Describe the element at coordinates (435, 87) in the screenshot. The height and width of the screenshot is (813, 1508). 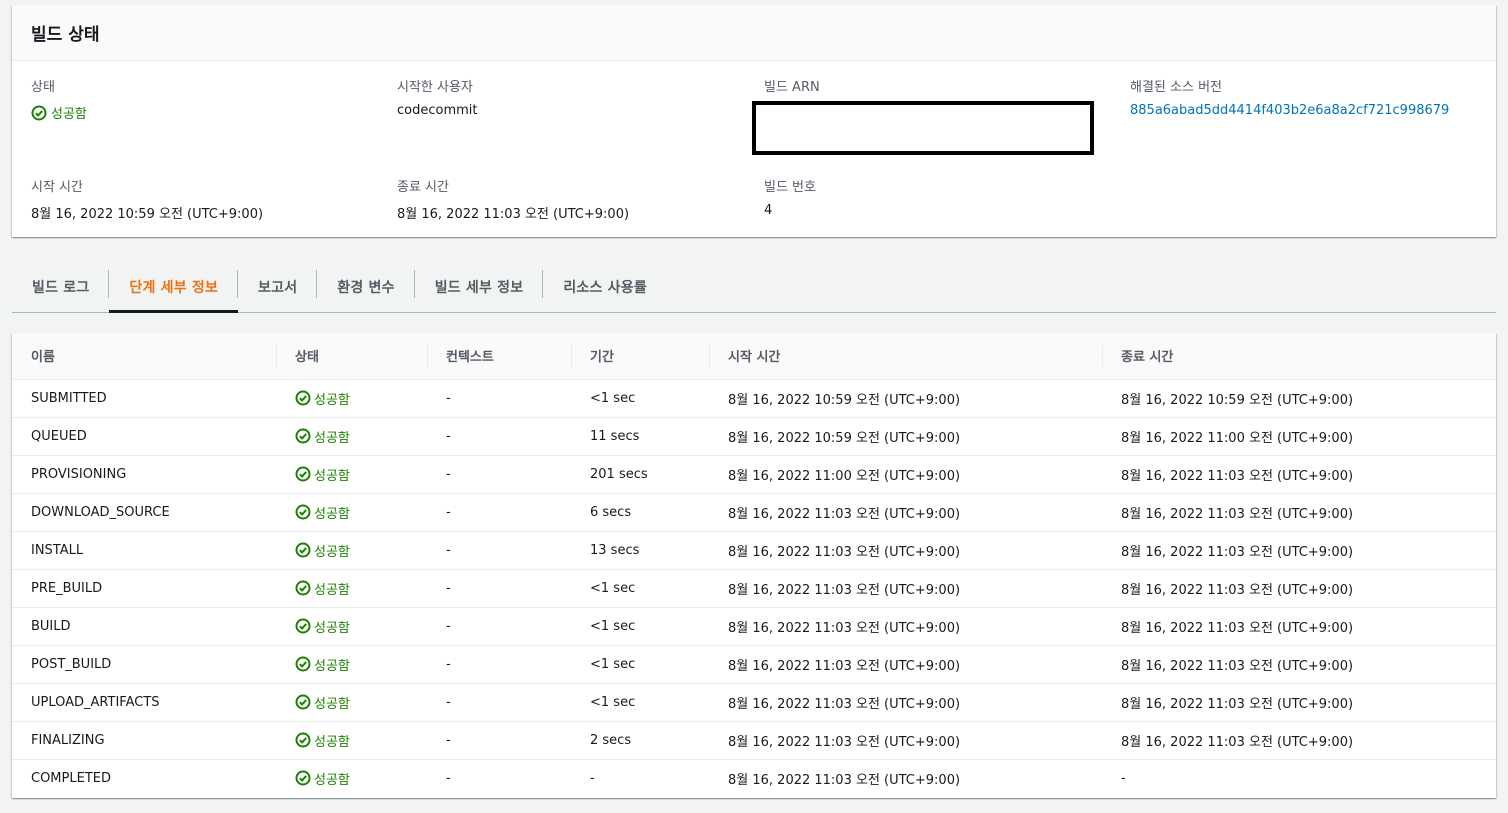
I see `initiator-label: 시작한 사용자` at that location.